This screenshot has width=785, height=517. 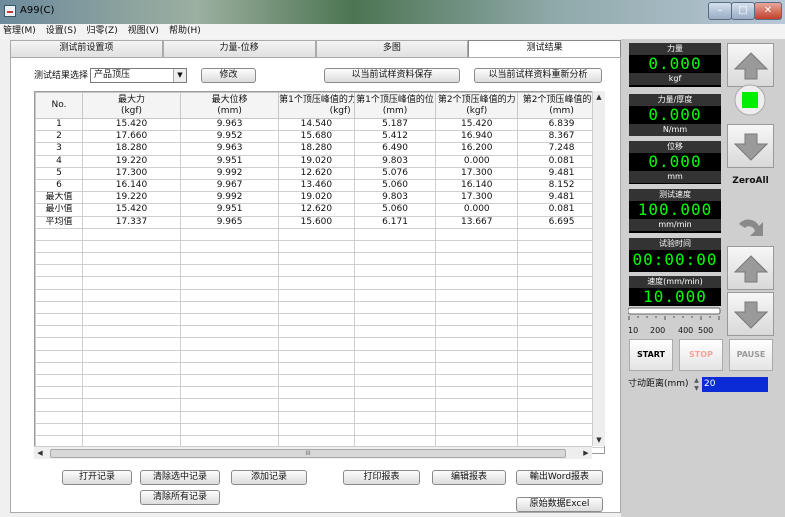 I want to click on open-record-button: 打开记录, so click(x=97, y=477).